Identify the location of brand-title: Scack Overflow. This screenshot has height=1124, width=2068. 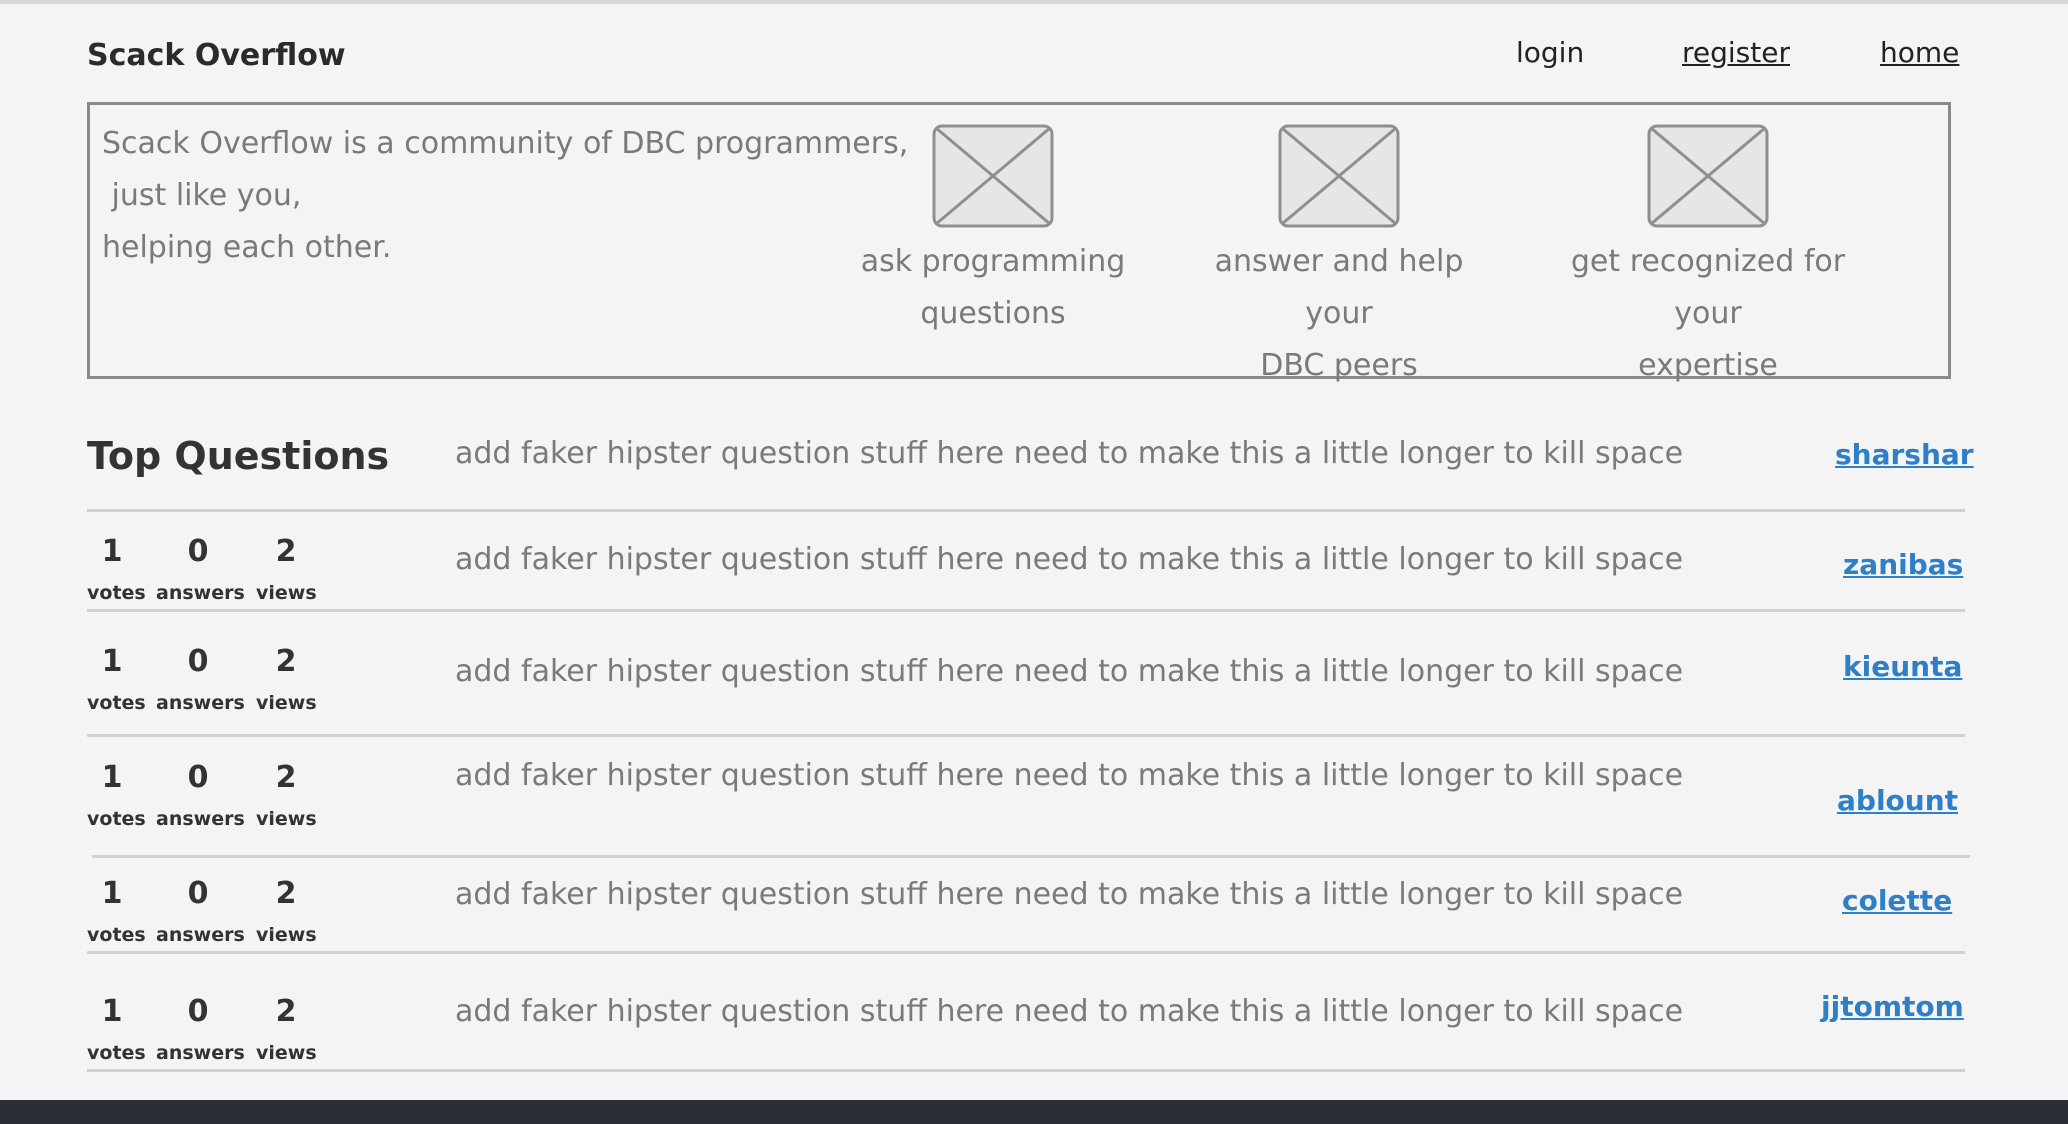
(216, 55).